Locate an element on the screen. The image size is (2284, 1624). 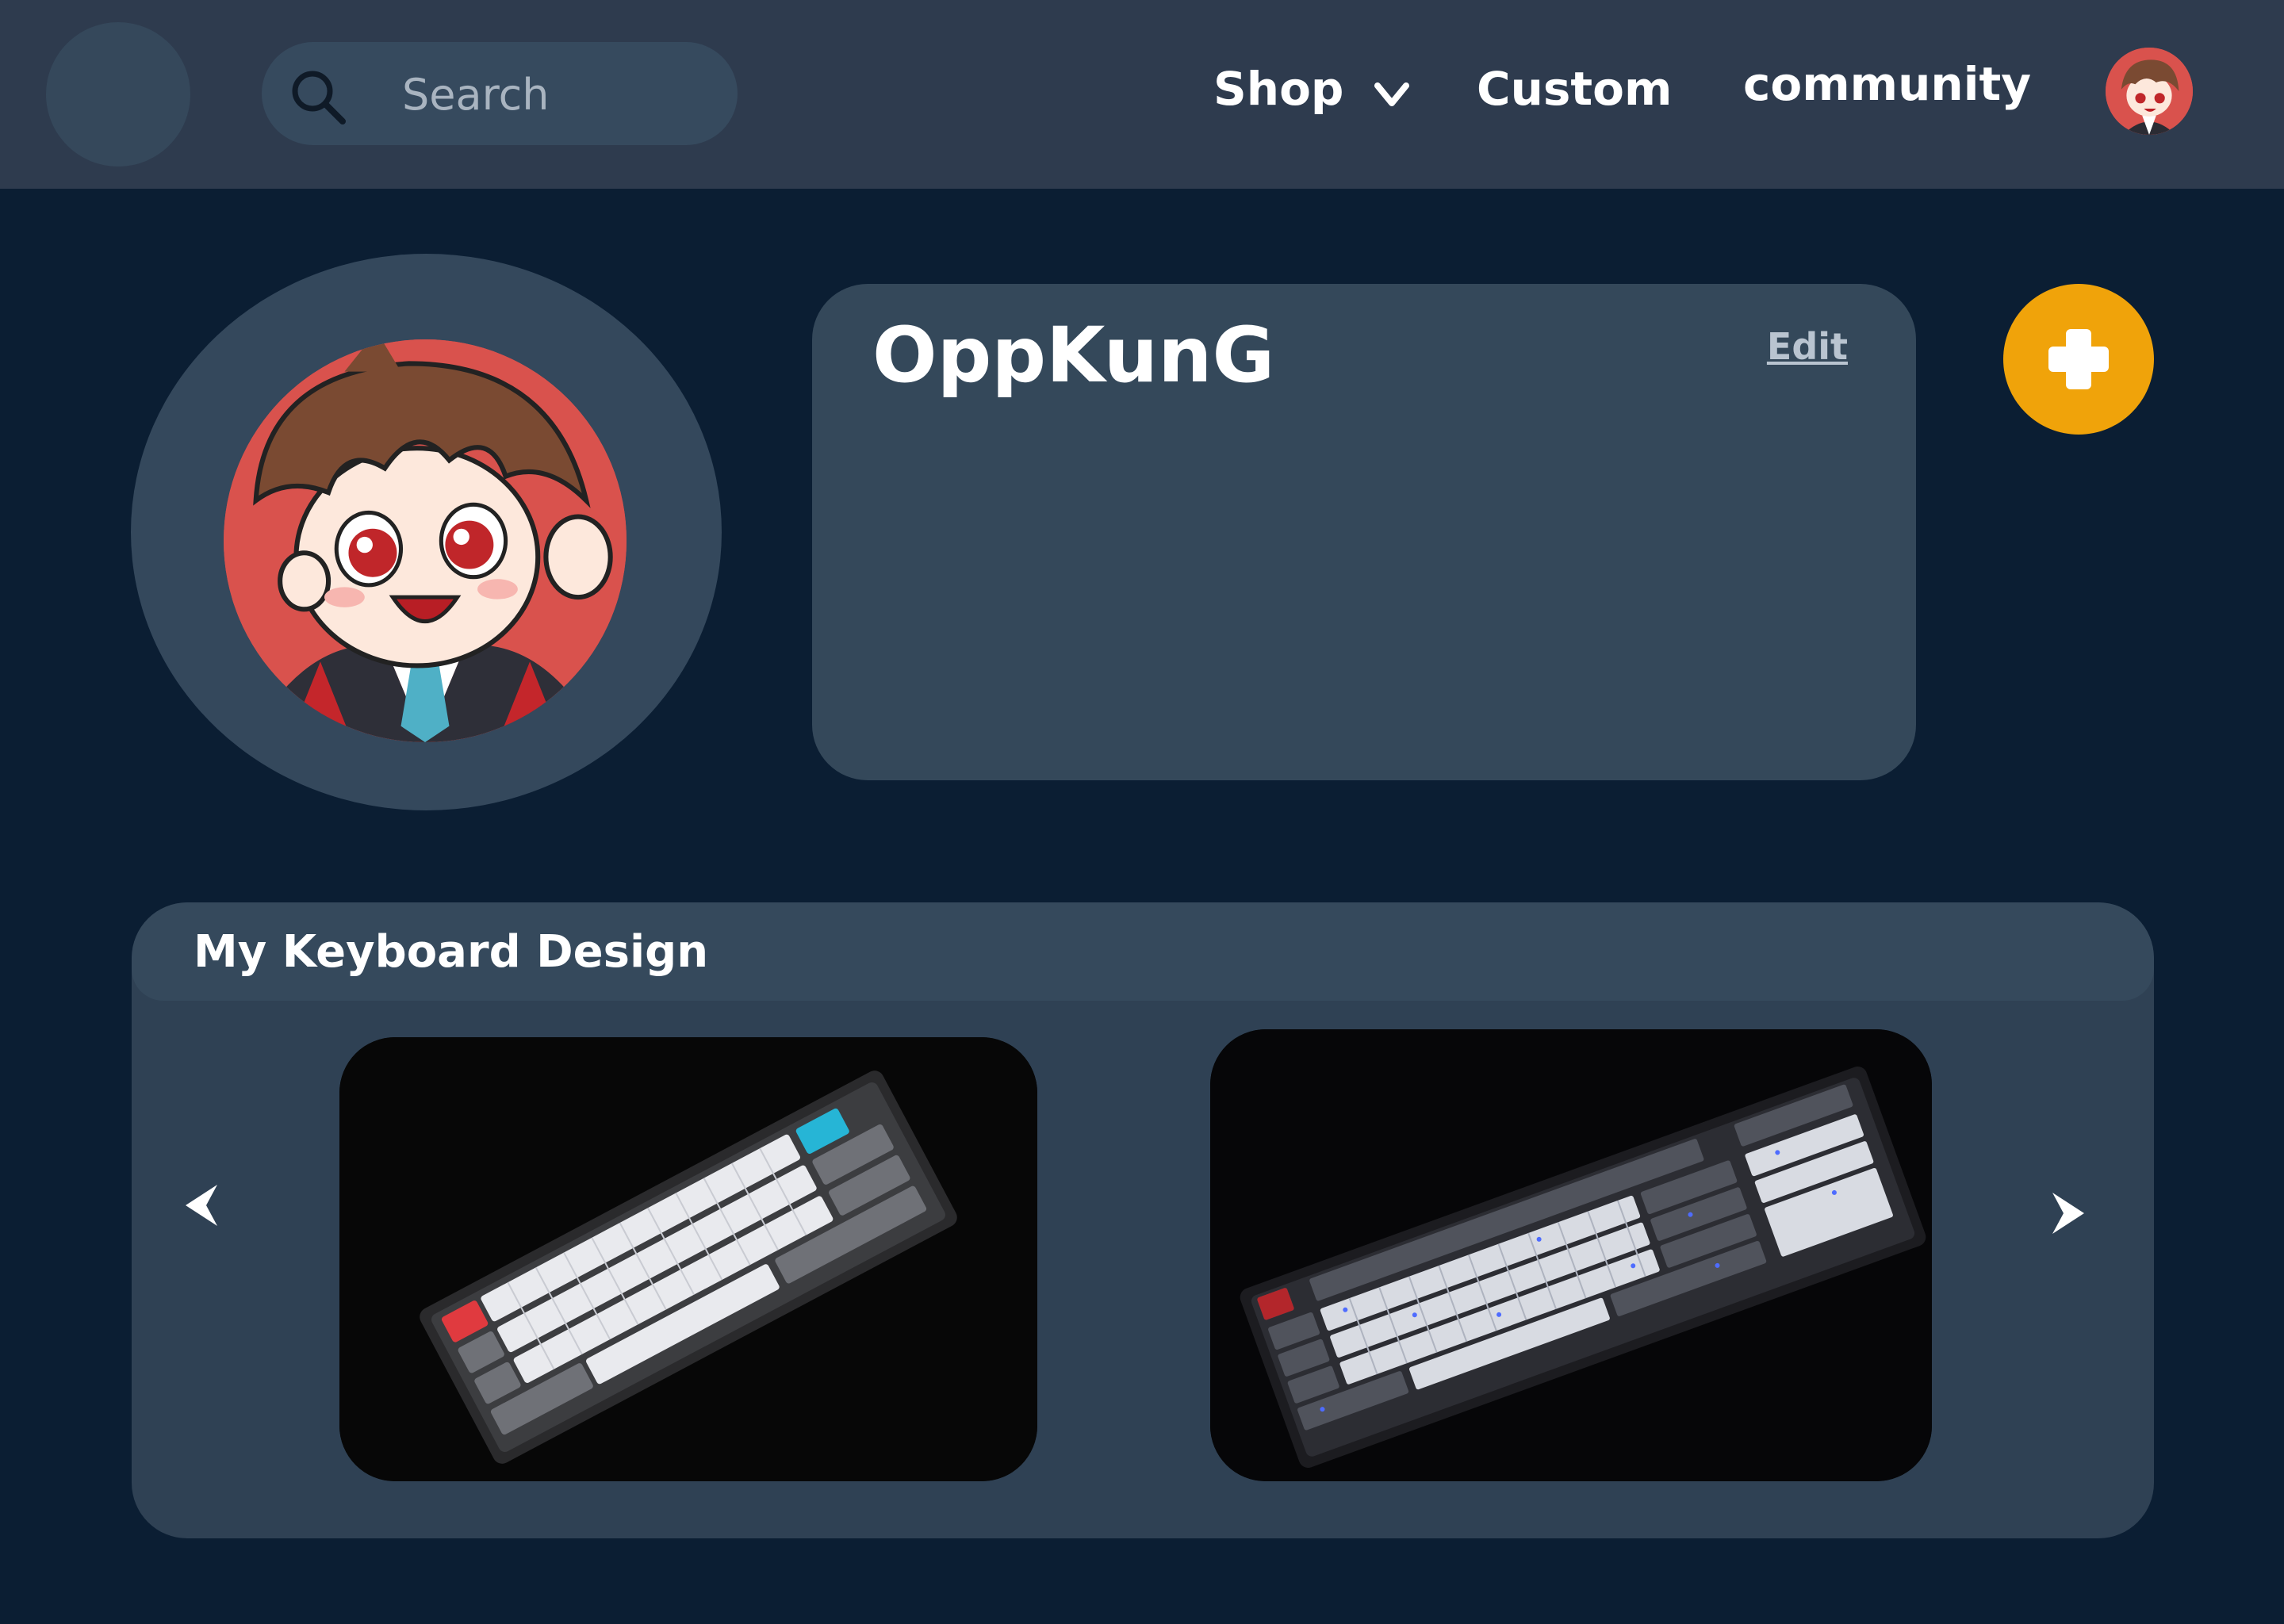
nav-shop-label: Shop is located at coordinates (1278, 89).